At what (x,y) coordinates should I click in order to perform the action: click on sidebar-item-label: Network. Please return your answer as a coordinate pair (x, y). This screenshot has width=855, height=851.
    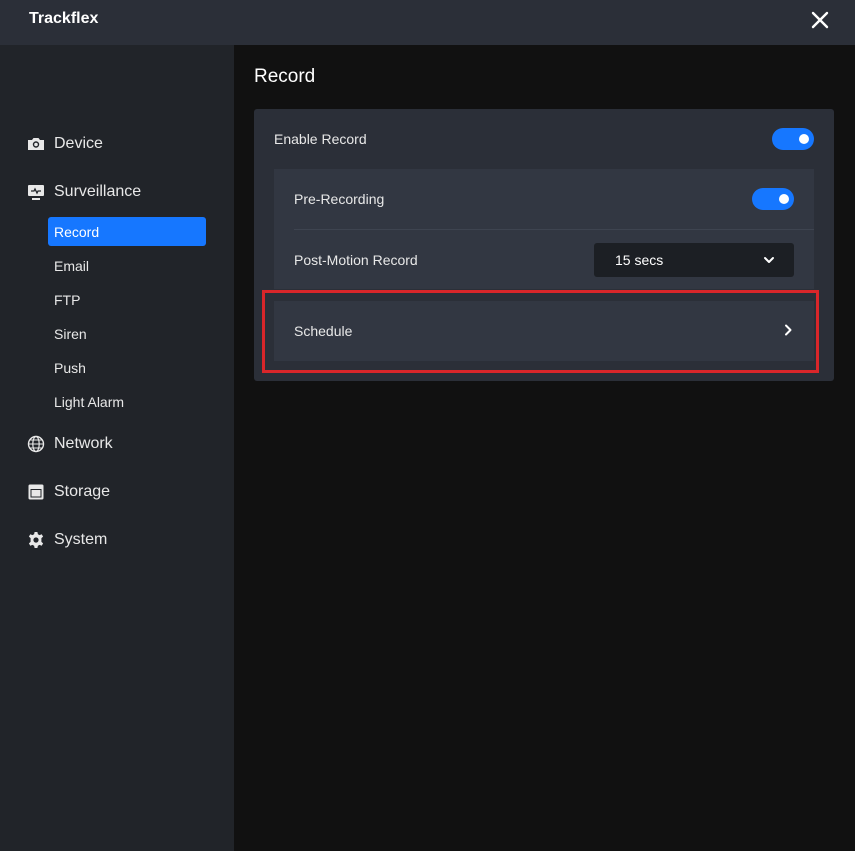
    Looking at the image, I should click on (83, 443).